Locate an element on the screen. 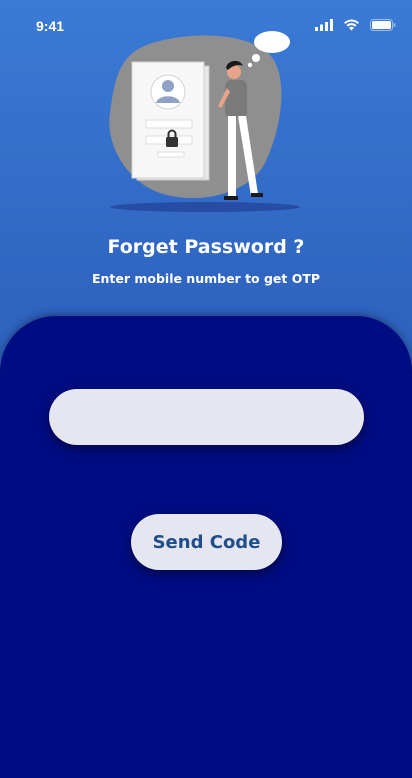 This screenshot has height=778, width=412. page-subtitle: Enter mobile number to get OTP is located at coordinates (206, 278).